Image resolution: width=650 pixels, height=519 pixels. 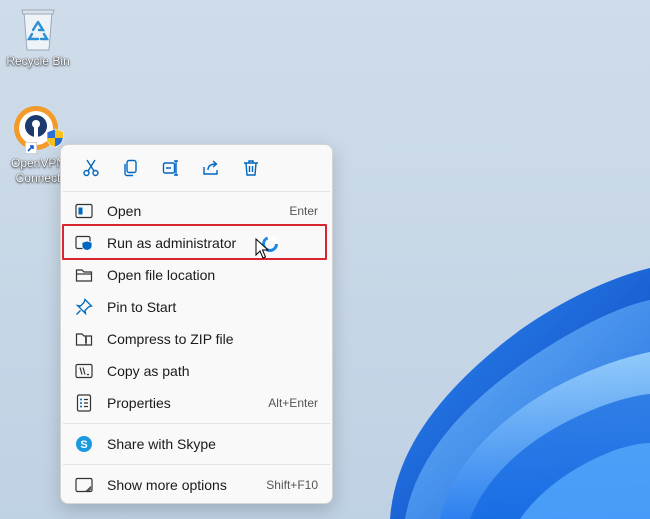 I want to click on menu-item-compress-to-zip: Compress to ZIP file, so click(x=196, y=339).